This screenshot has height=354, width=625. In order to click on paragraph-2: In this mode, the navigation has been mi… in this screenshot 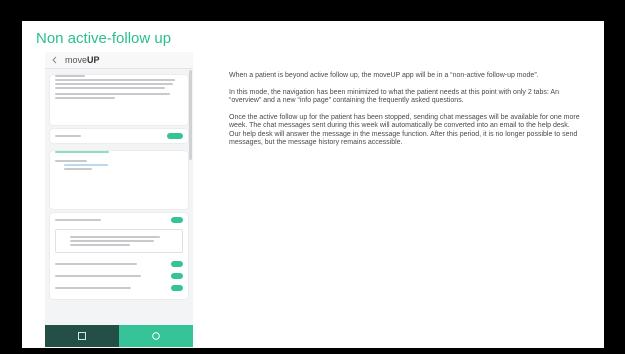, I will do `click(394, 96)`.